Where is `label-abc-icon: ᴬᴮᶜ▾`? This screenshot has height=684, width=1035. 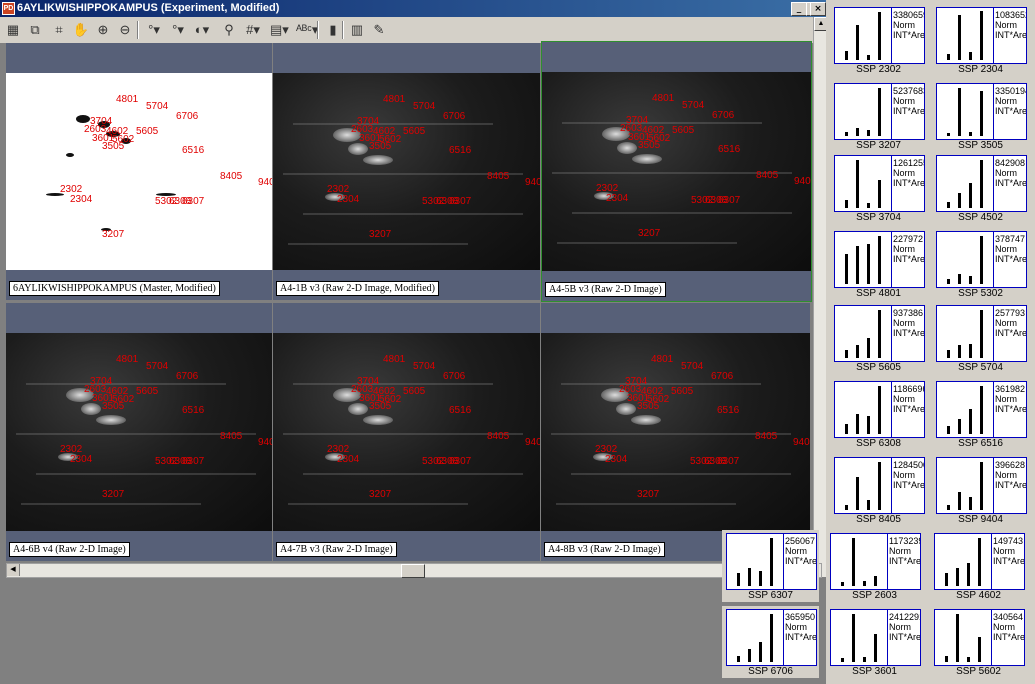
label-abc-icon: ᴬᴮᶜ▾ is located at coordinates (307, 30).